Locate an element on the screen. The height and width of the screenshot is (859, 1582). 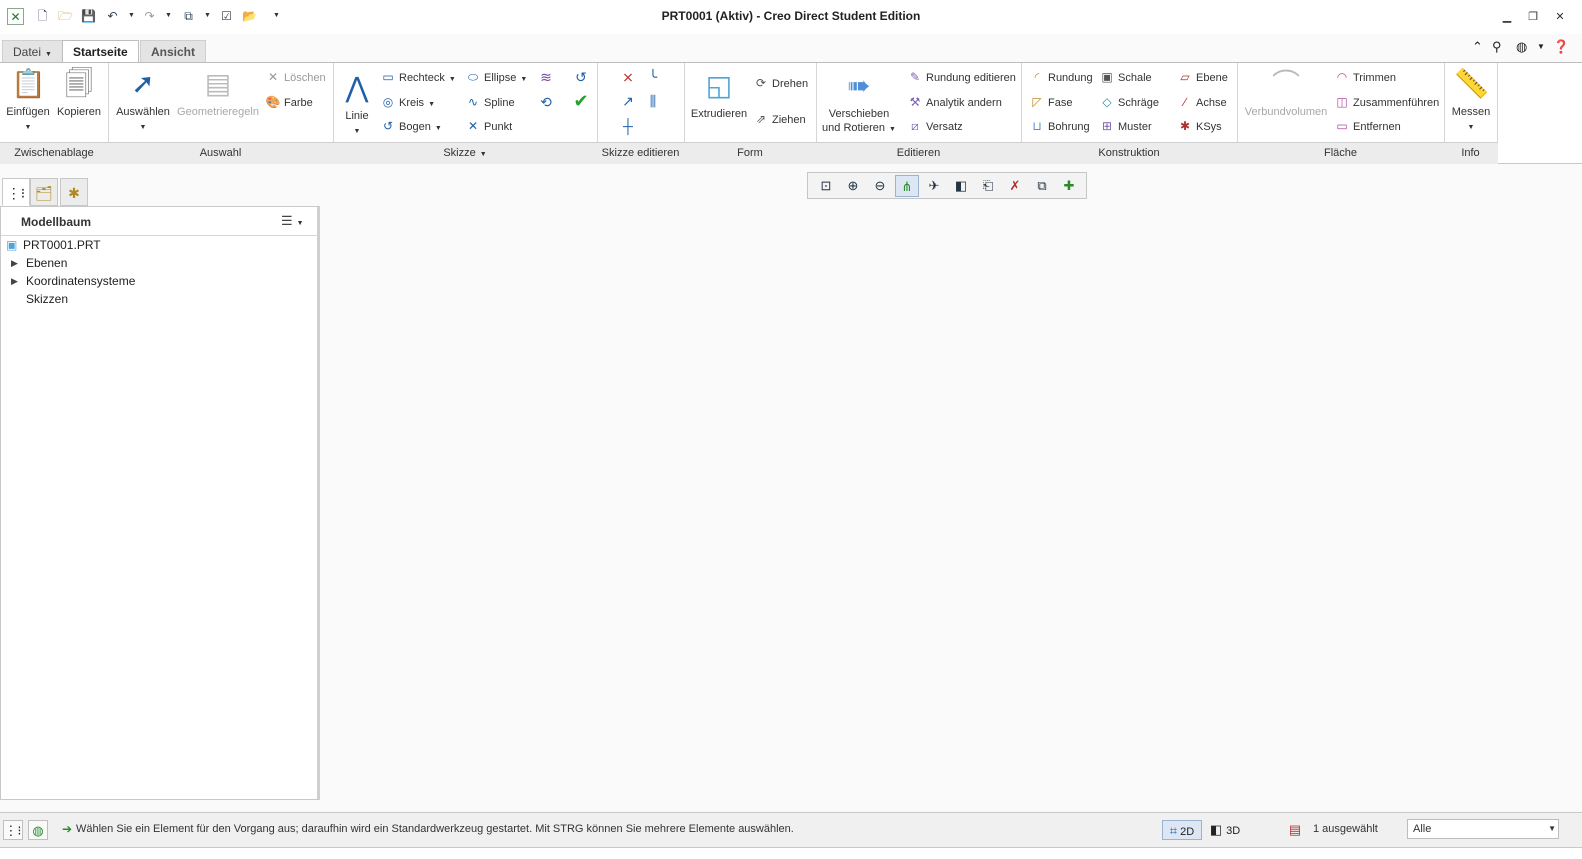
model-tree-header: Modellbaum ☰ ▼ is located at coordinates (159, 221).